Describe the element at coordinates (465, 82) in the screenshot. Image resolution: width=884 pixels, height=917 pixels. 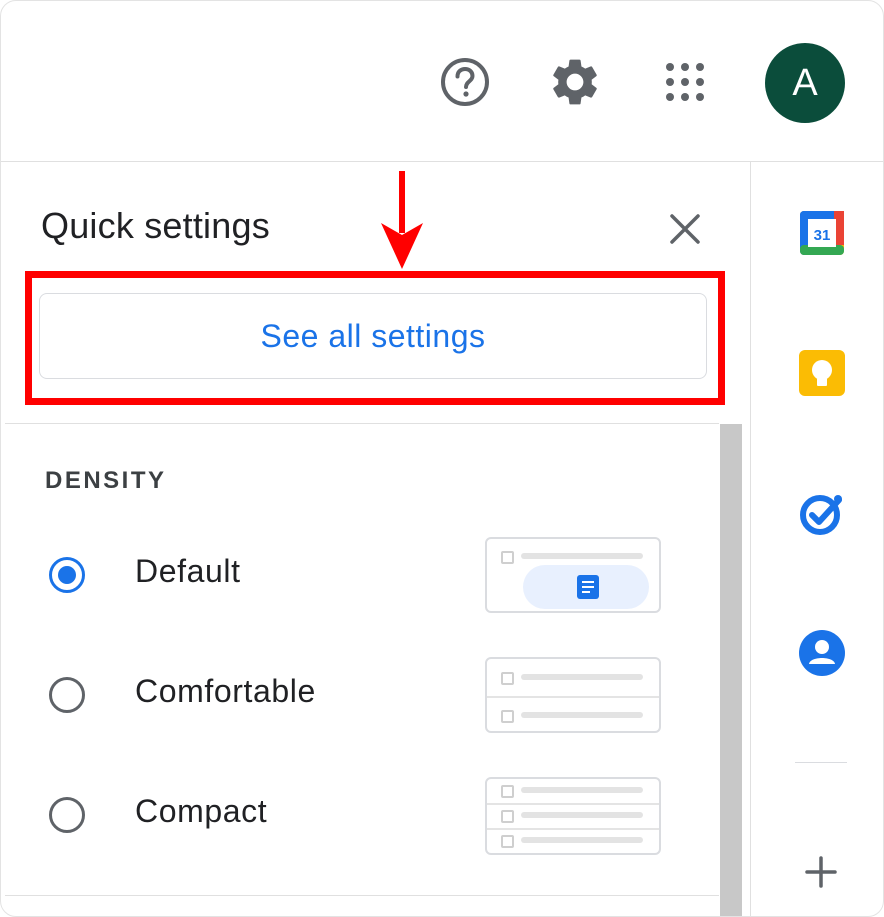
I see `help-circle-icon` at that location.